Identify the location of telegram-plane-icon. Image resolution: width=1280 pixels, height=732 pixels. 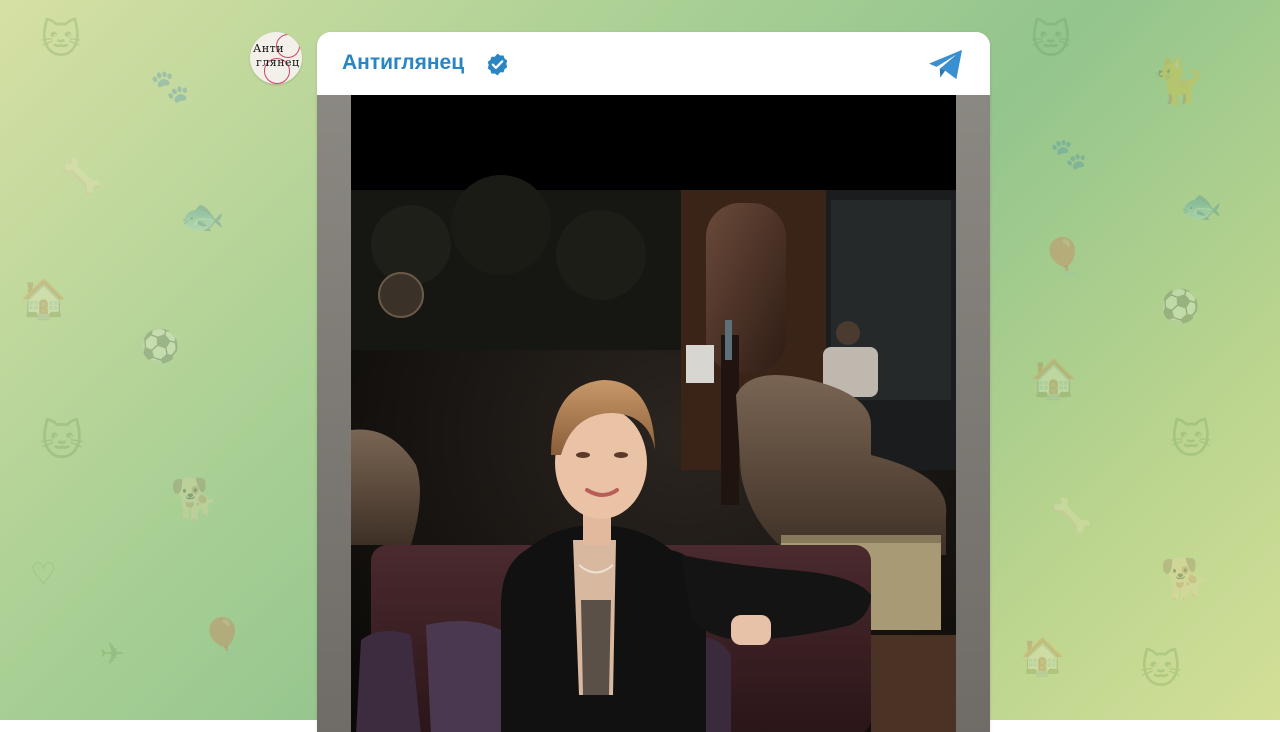
(946, 65).